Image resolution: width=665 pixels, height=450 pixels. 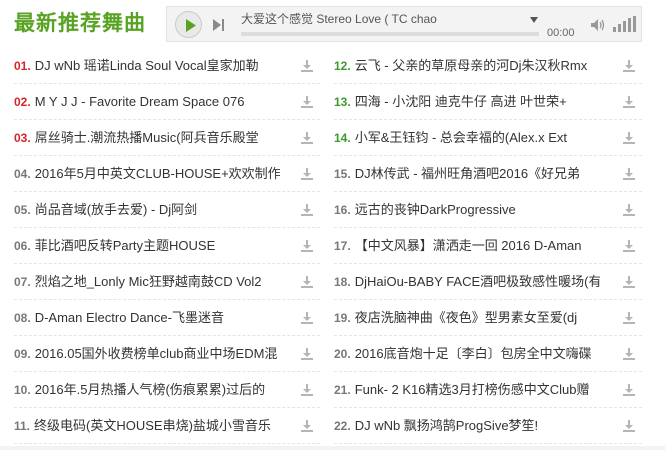 What do you see at coordinates (598, 25) in the screenshot?
I see `volume-icon` at bounding box center [598, 25].